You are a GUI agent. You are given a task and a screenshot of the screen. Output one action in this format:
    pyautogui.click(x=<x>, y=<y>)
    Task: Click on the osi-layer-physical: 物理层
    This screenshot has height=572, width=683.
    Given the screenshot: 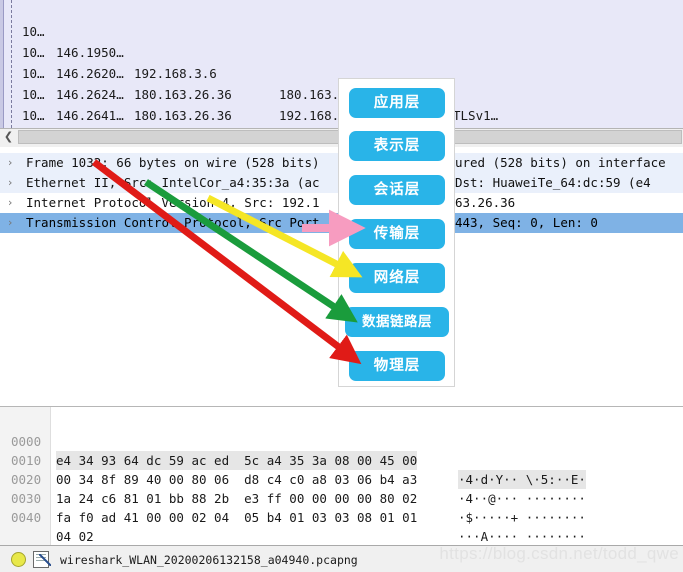 What is the action you would take?
    pyautogui.click(x=397, y=366)
    